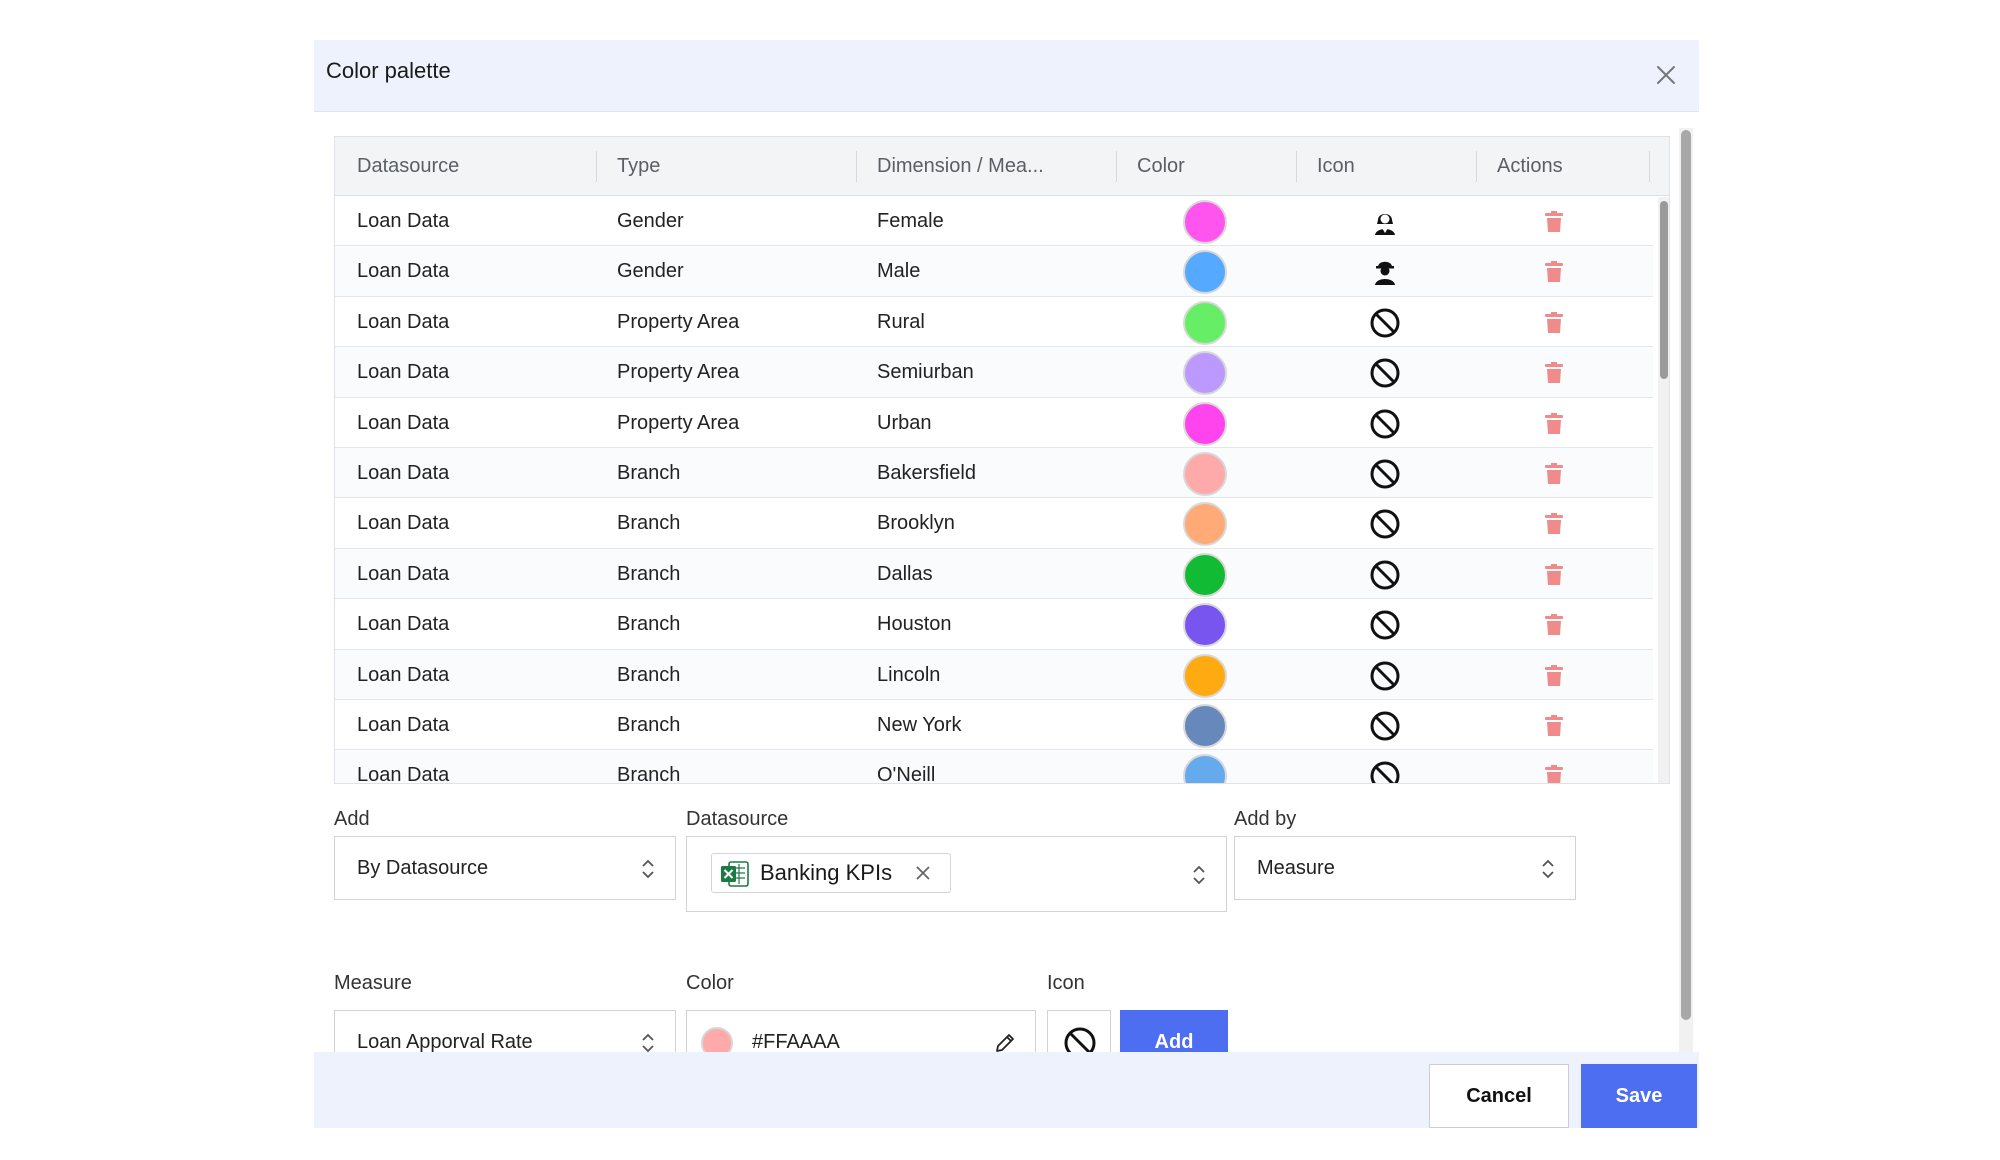 This screenshot has width=2000, height=1160. I want to click on datasource-label: Datasource, so click(737, 819).